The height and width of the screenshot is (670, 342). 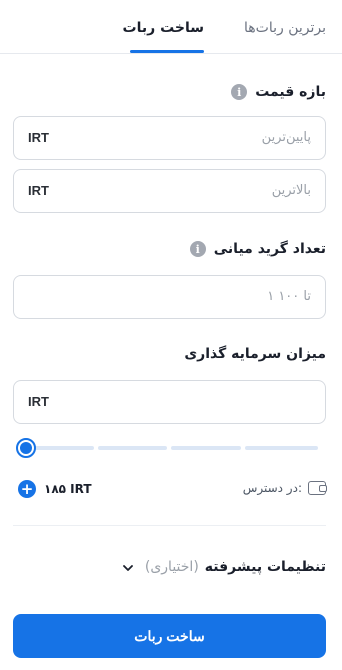 I want to click on advanced-settings-toggle: تنظیمات پیشرفته (اختیاری), so click(x=235, y=567).